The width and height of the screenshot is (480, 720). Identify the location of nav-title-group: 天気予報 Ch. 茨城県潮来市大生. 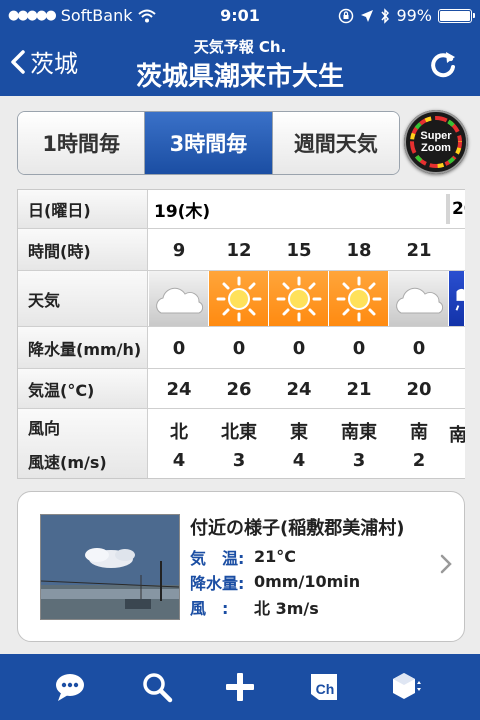
(240, 64).